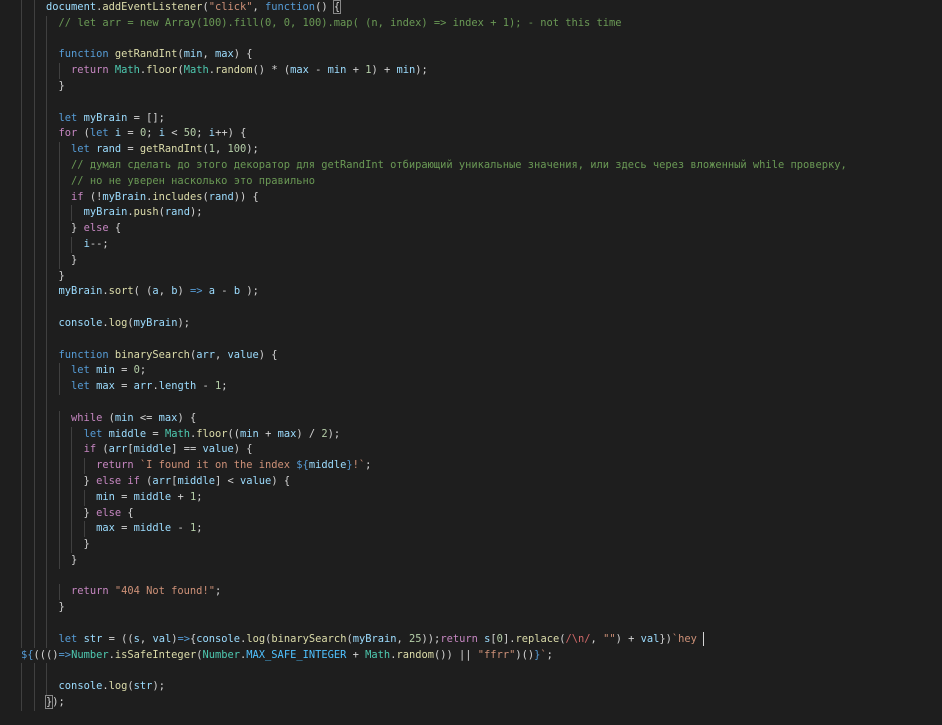 The height and width of the screenshot is (725, 942). What do you see at coordinates (434, 529) in the screenshot?
I see `code-line: max = middle - 1;` at bounding box center [434, 529].